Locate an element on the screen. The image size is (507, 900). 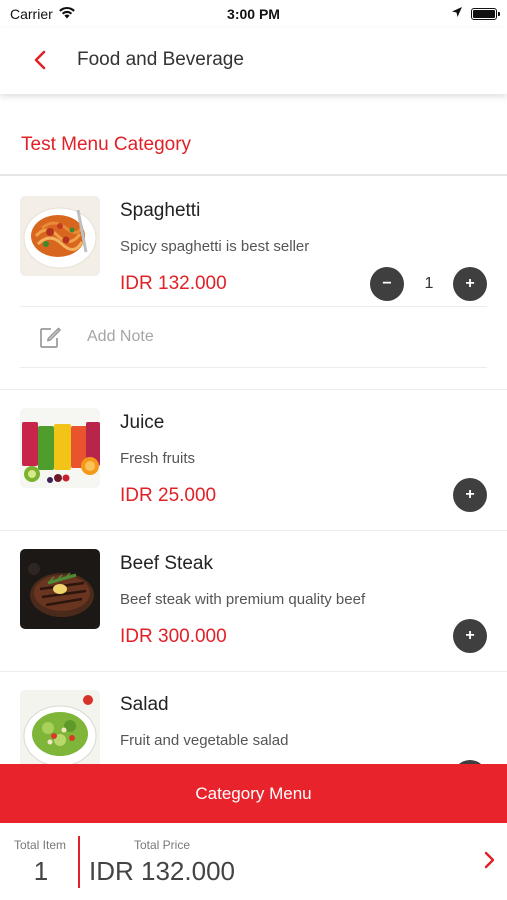
checkout-button is located at coordinates (489, 862).